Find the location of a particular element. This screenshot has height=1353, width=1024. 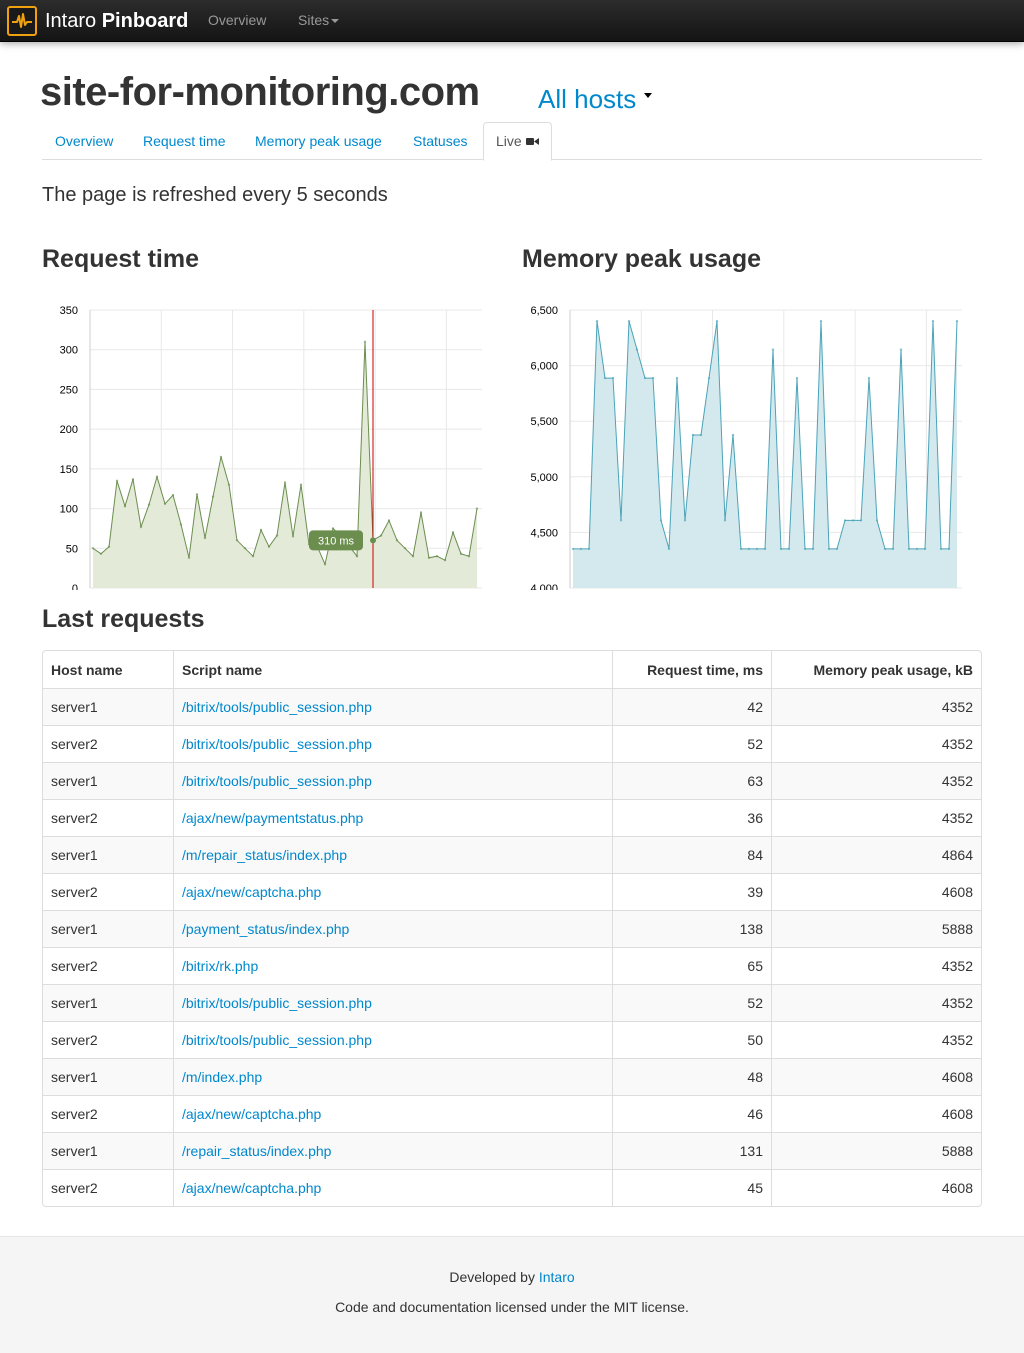

tab-request-time: Request time is located at coordinates (184, 141).